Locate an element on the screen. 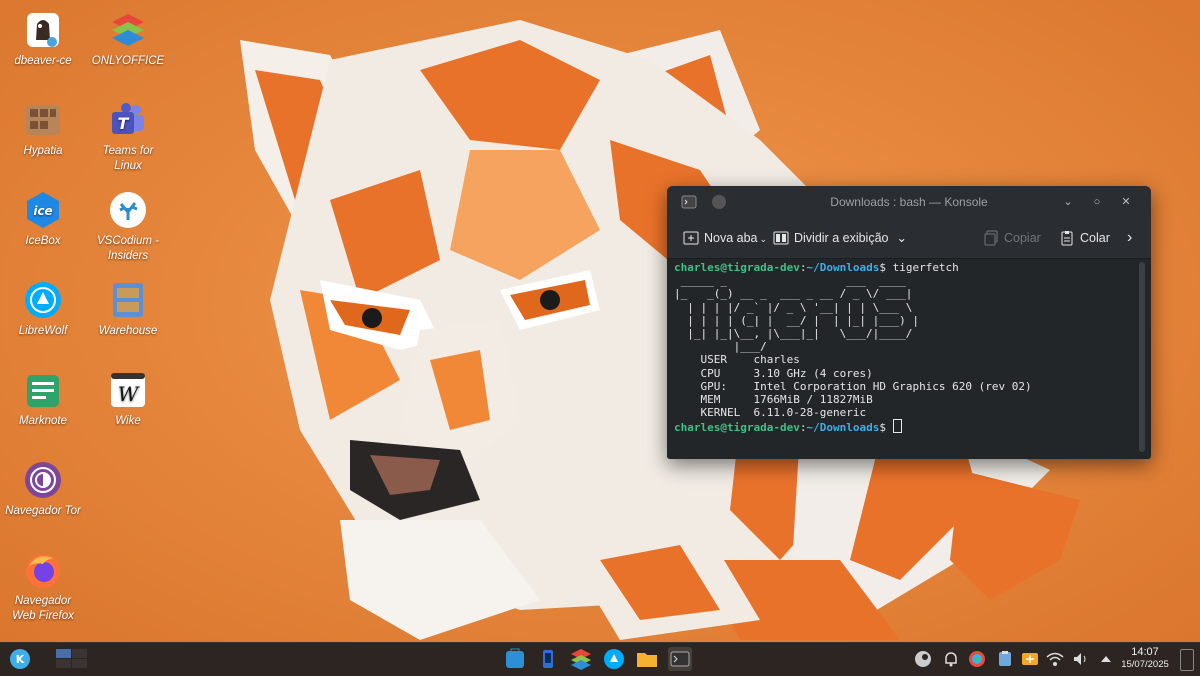 The width and height of the screenshot is (1200, 676). tor-icon is located at coordinates (43, 480).